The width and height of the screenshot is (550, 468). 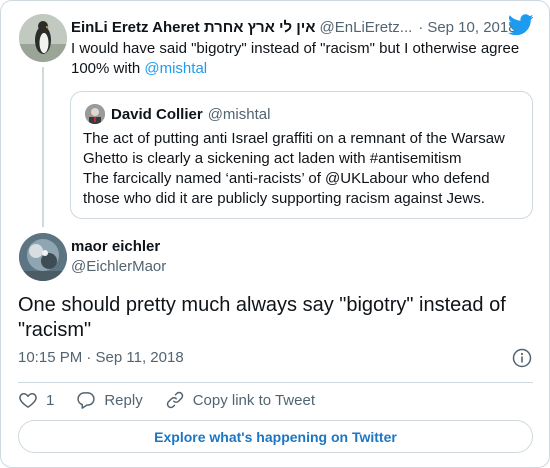 I want to click on link-icon, so click(x=174, y=400).